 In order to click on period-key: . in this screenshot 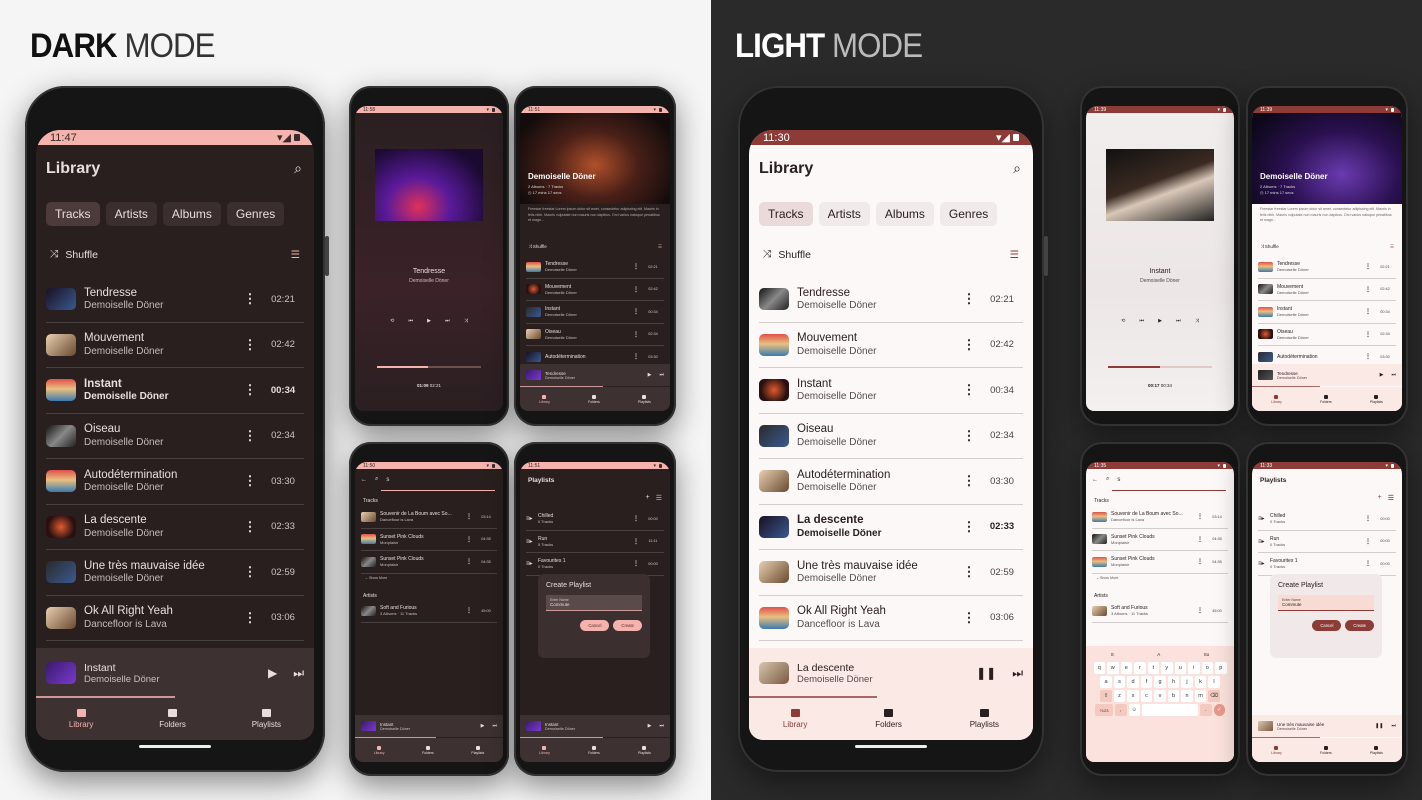, I will do `click(1206, 710)`.